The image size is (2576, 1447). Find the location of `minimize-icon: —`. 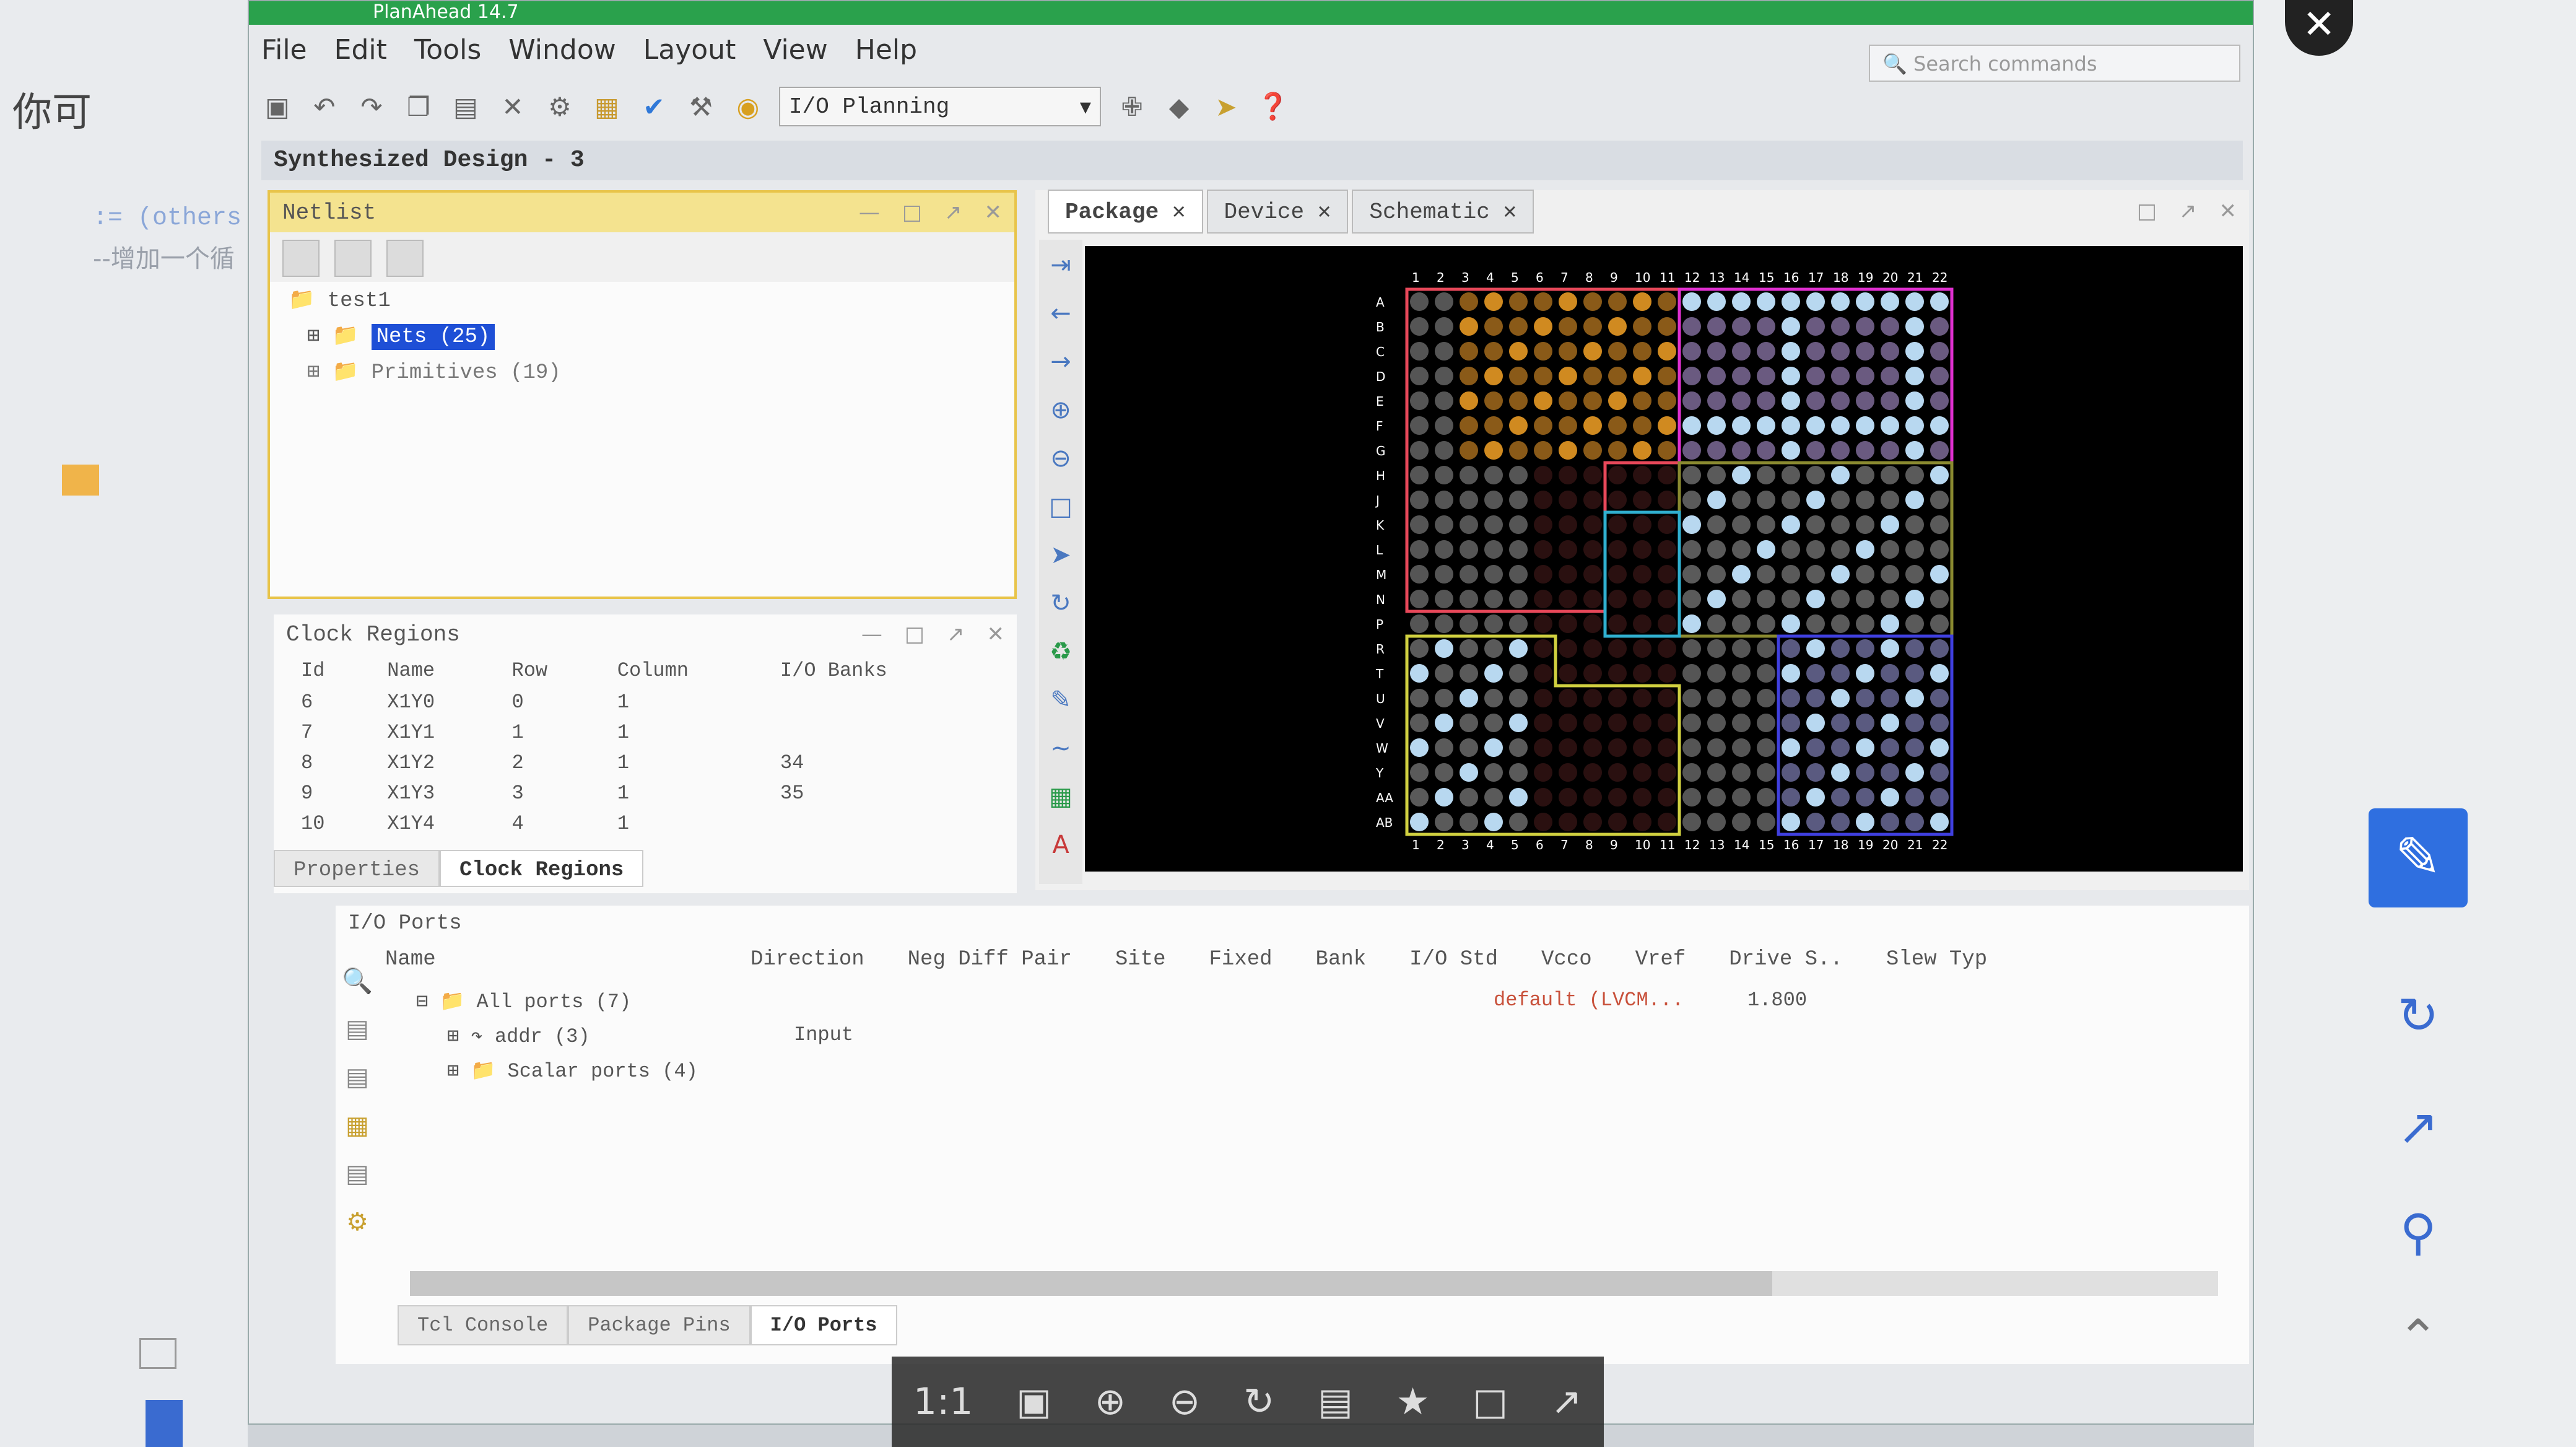

minimize-icon: — is located at coordinates (869, 212).